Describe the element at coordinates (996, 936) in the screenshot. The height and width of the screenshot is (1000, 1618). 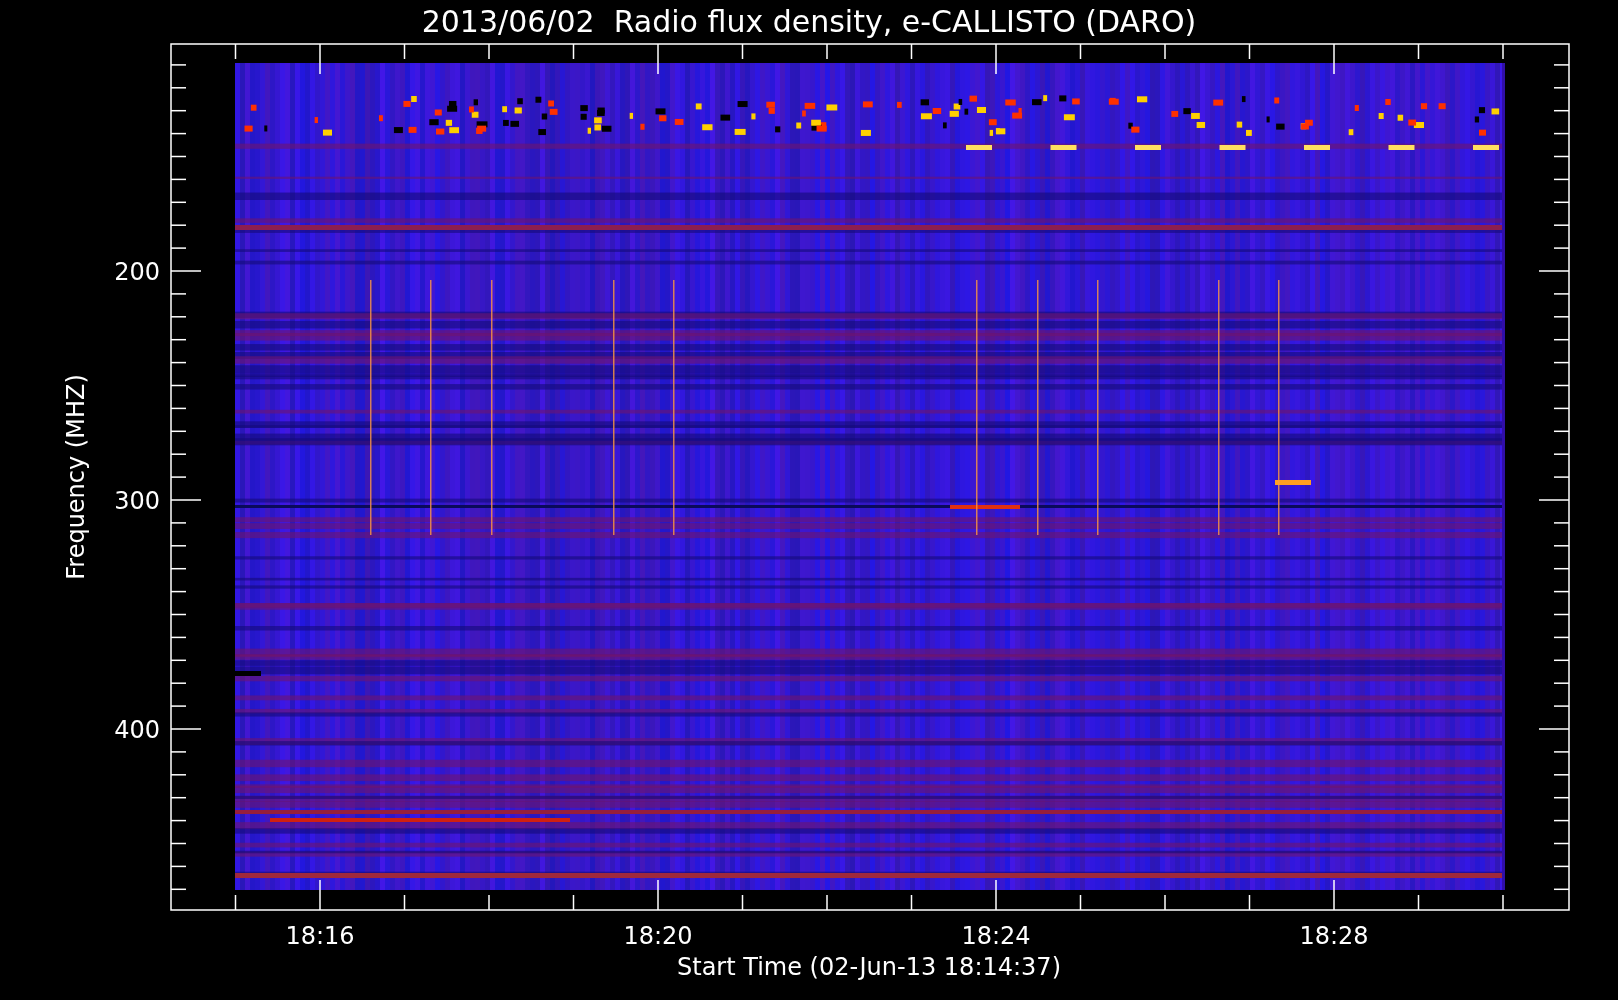
I see `x-tick-label: 18:24` at that location.